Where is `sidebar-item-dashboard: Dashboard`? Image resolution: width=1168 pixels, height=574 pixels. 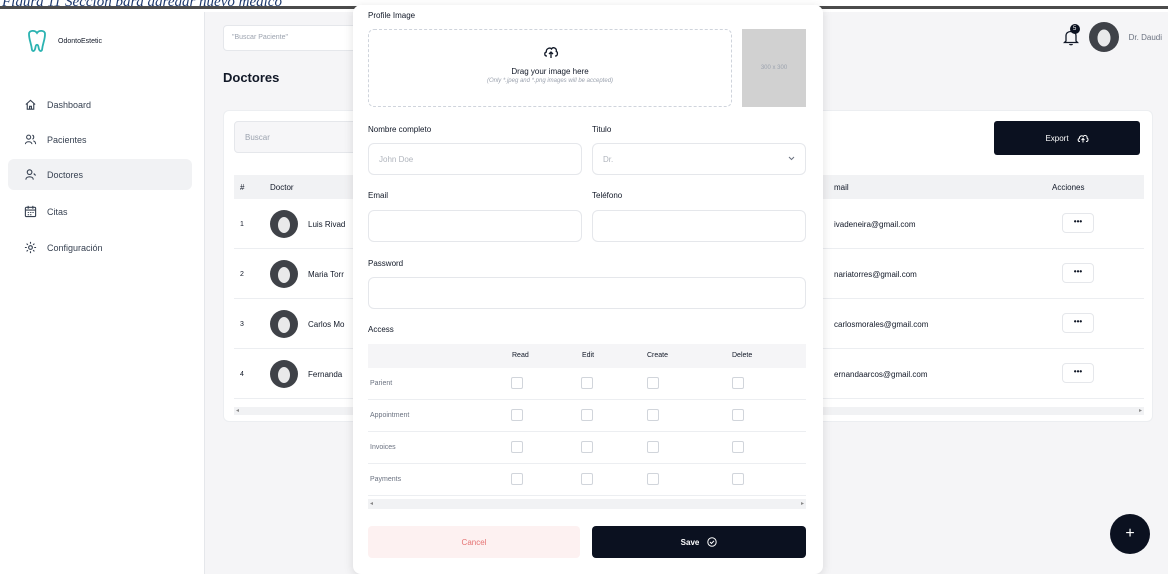 sidebar-item-dashboard: Dashboard is located at coordinates (100, 104).